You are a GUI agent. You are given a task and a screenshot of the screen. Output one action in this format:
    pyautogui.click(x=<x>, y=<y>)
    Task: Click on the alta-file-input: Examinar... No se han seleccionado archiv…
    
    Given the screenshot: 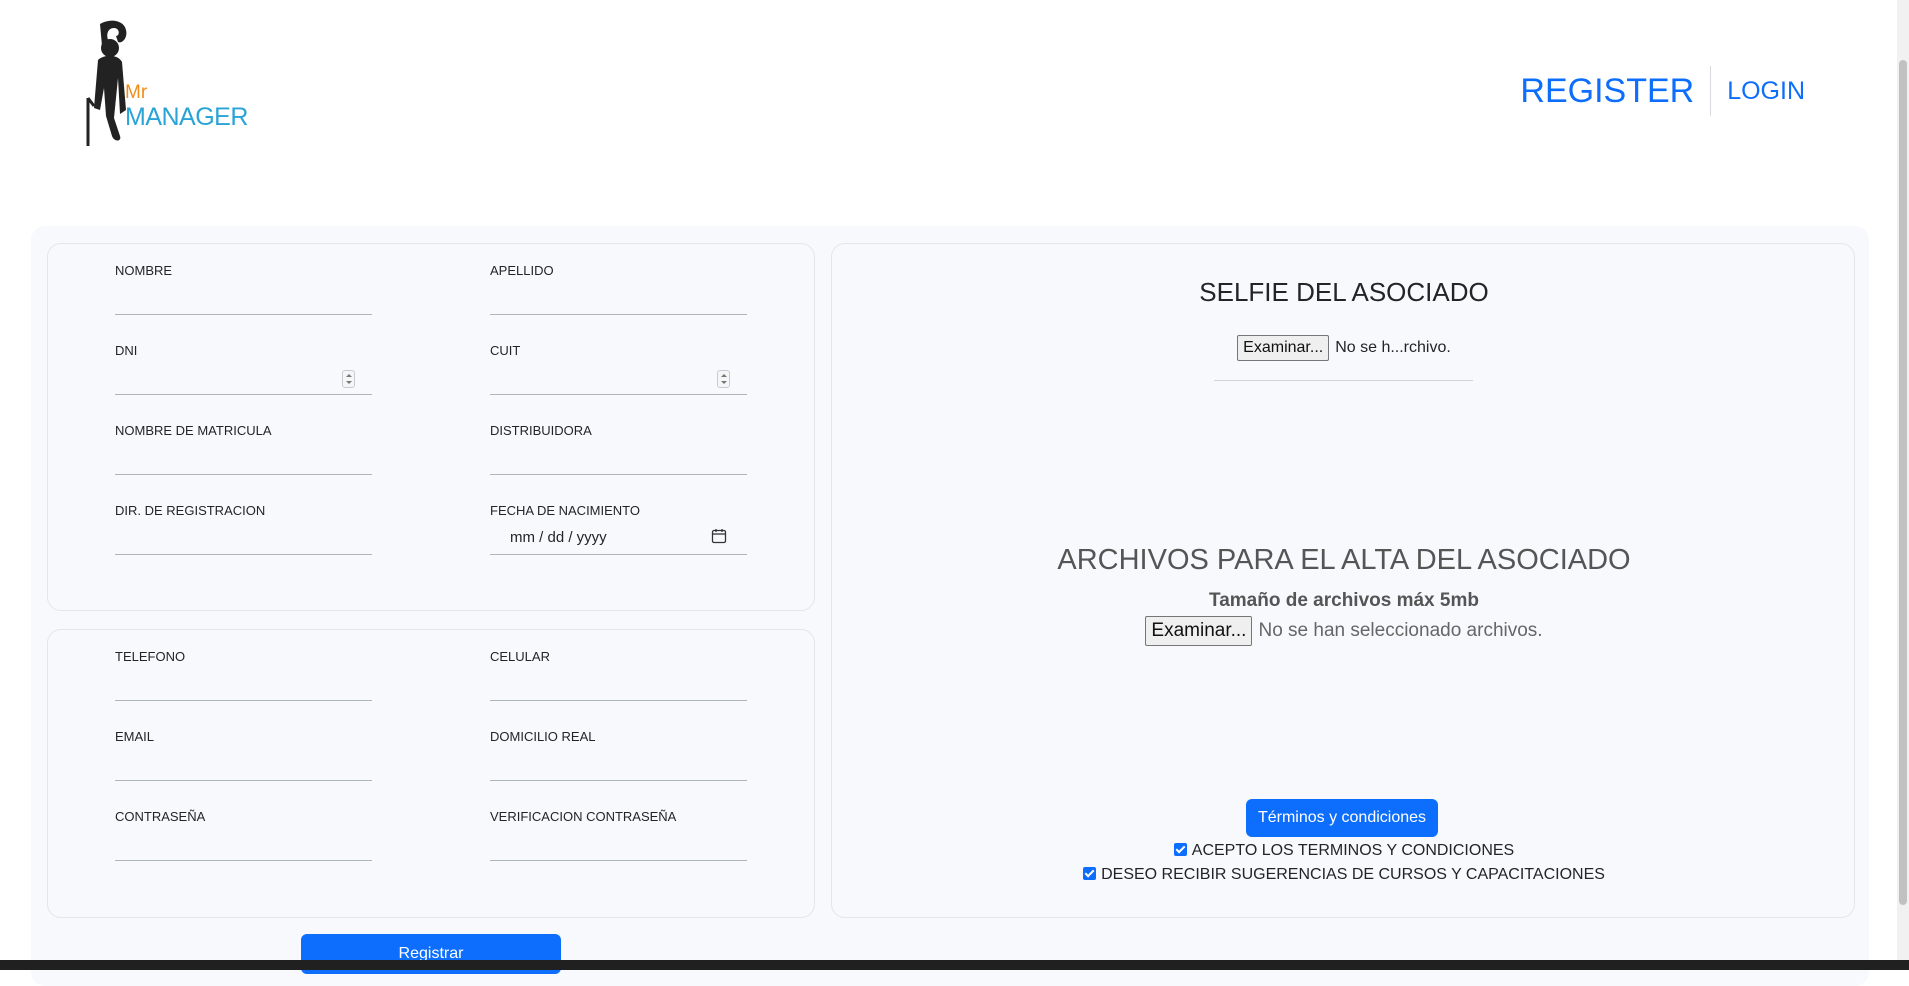 What is the action you would take?
    pyautogui.click(x=1344, y=631)
    